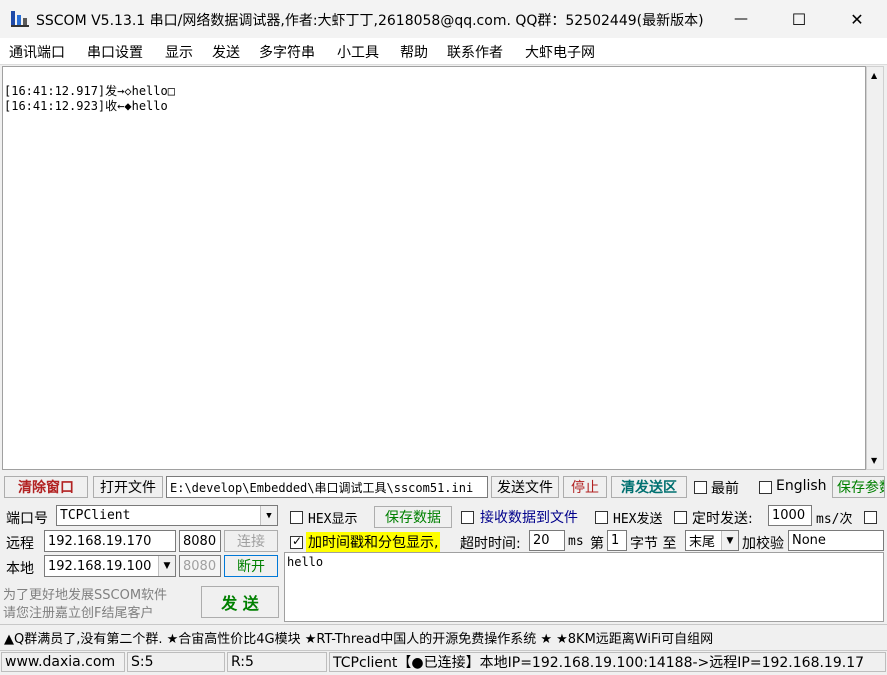  What do you see at coordinates (649, 487) in the screenshot?
I see `clear-send-button: 清发送区` at bounding box center [649, 487].